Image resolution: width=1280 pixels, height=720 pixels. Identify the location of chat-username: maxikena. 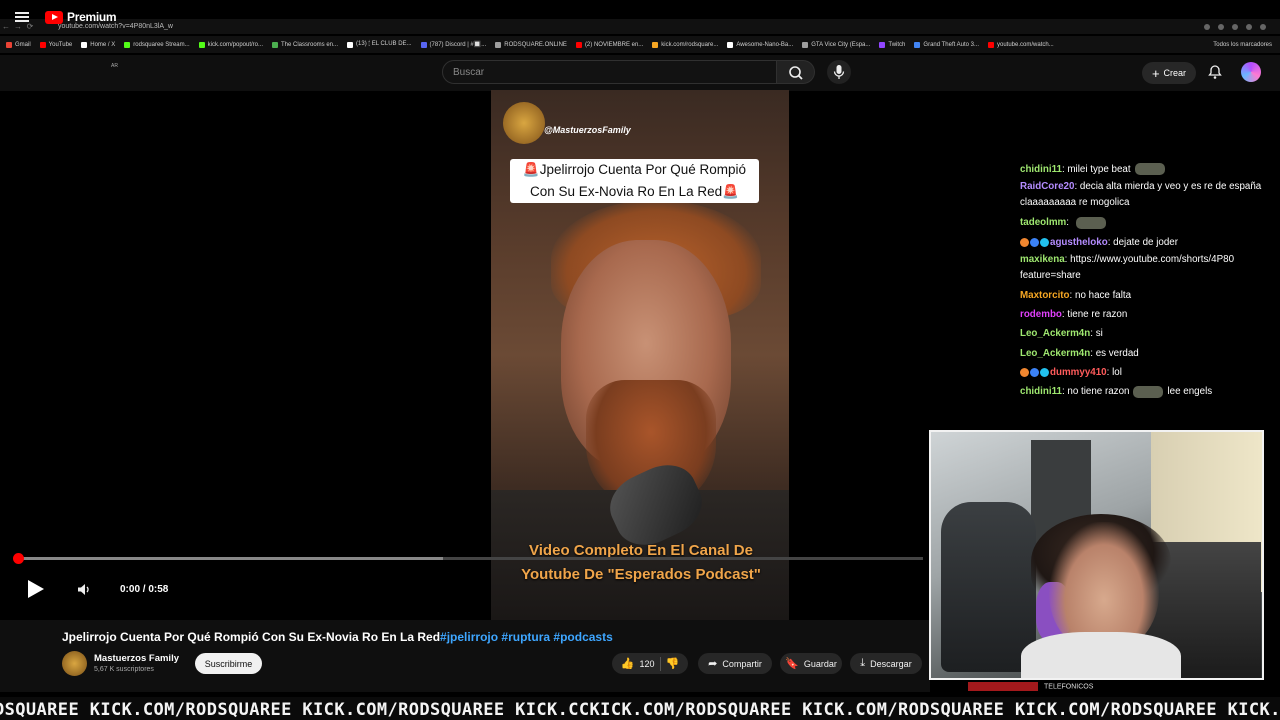
(1042, 259).